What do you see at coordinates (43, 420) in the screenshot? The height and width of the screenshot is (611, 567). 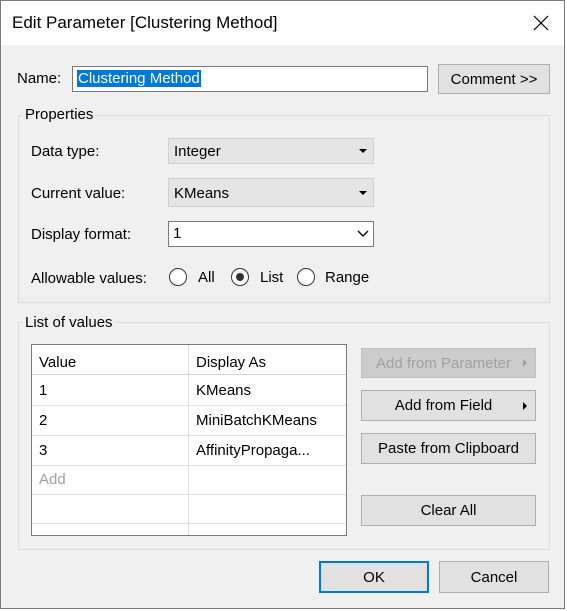 I see `row-value: 2` at bounding box center [43, 420].